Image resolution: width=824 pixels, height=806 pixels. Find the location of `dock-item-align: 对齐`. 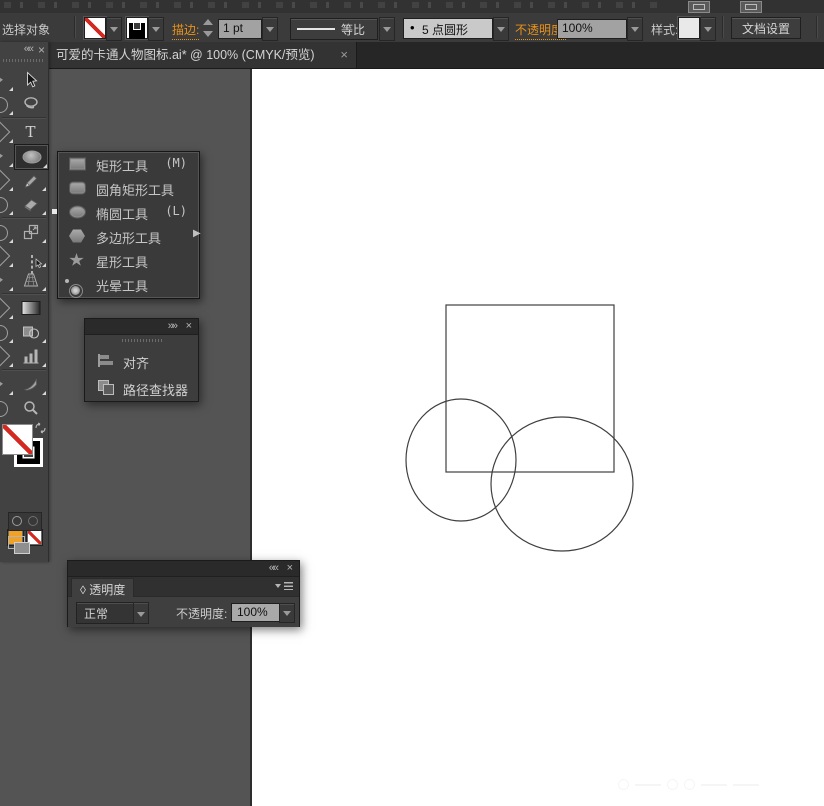

dock-item-align: 对齐 is located at coordinates (141, 360).